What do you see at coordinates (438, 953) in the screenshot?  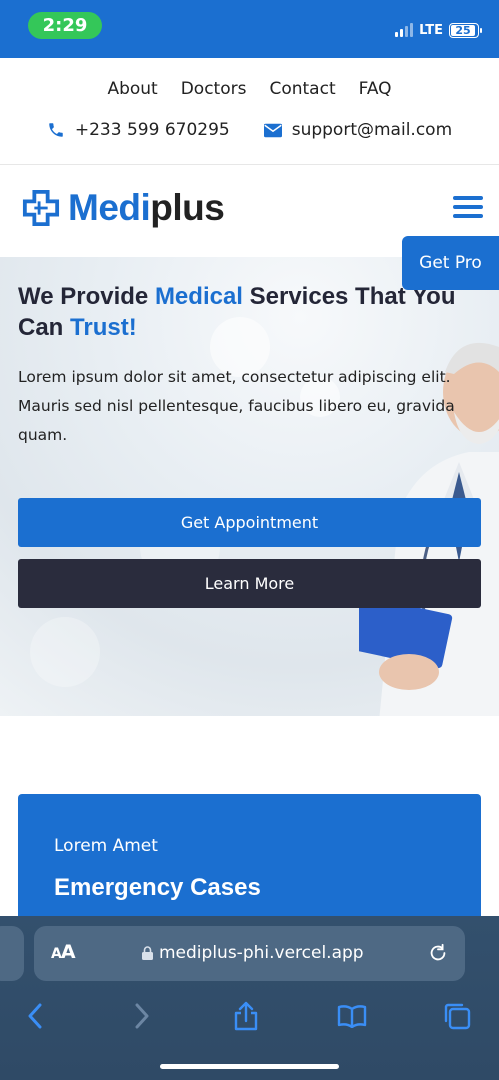 I see `reload-icon` at bounding box center [438, 953].